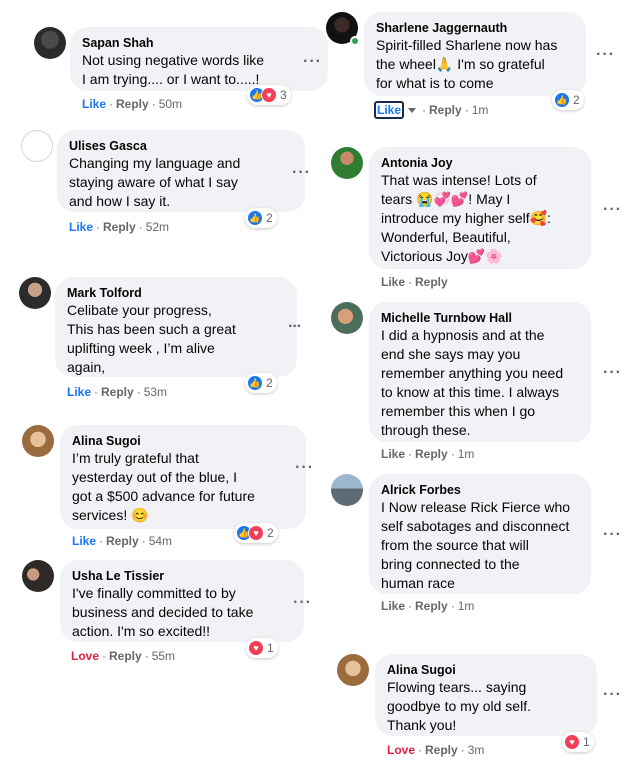 Image resolution: width=636 pixels, height=779 pixels. I want to click on comment-author: Ulises Gasca, so click(181, 146).